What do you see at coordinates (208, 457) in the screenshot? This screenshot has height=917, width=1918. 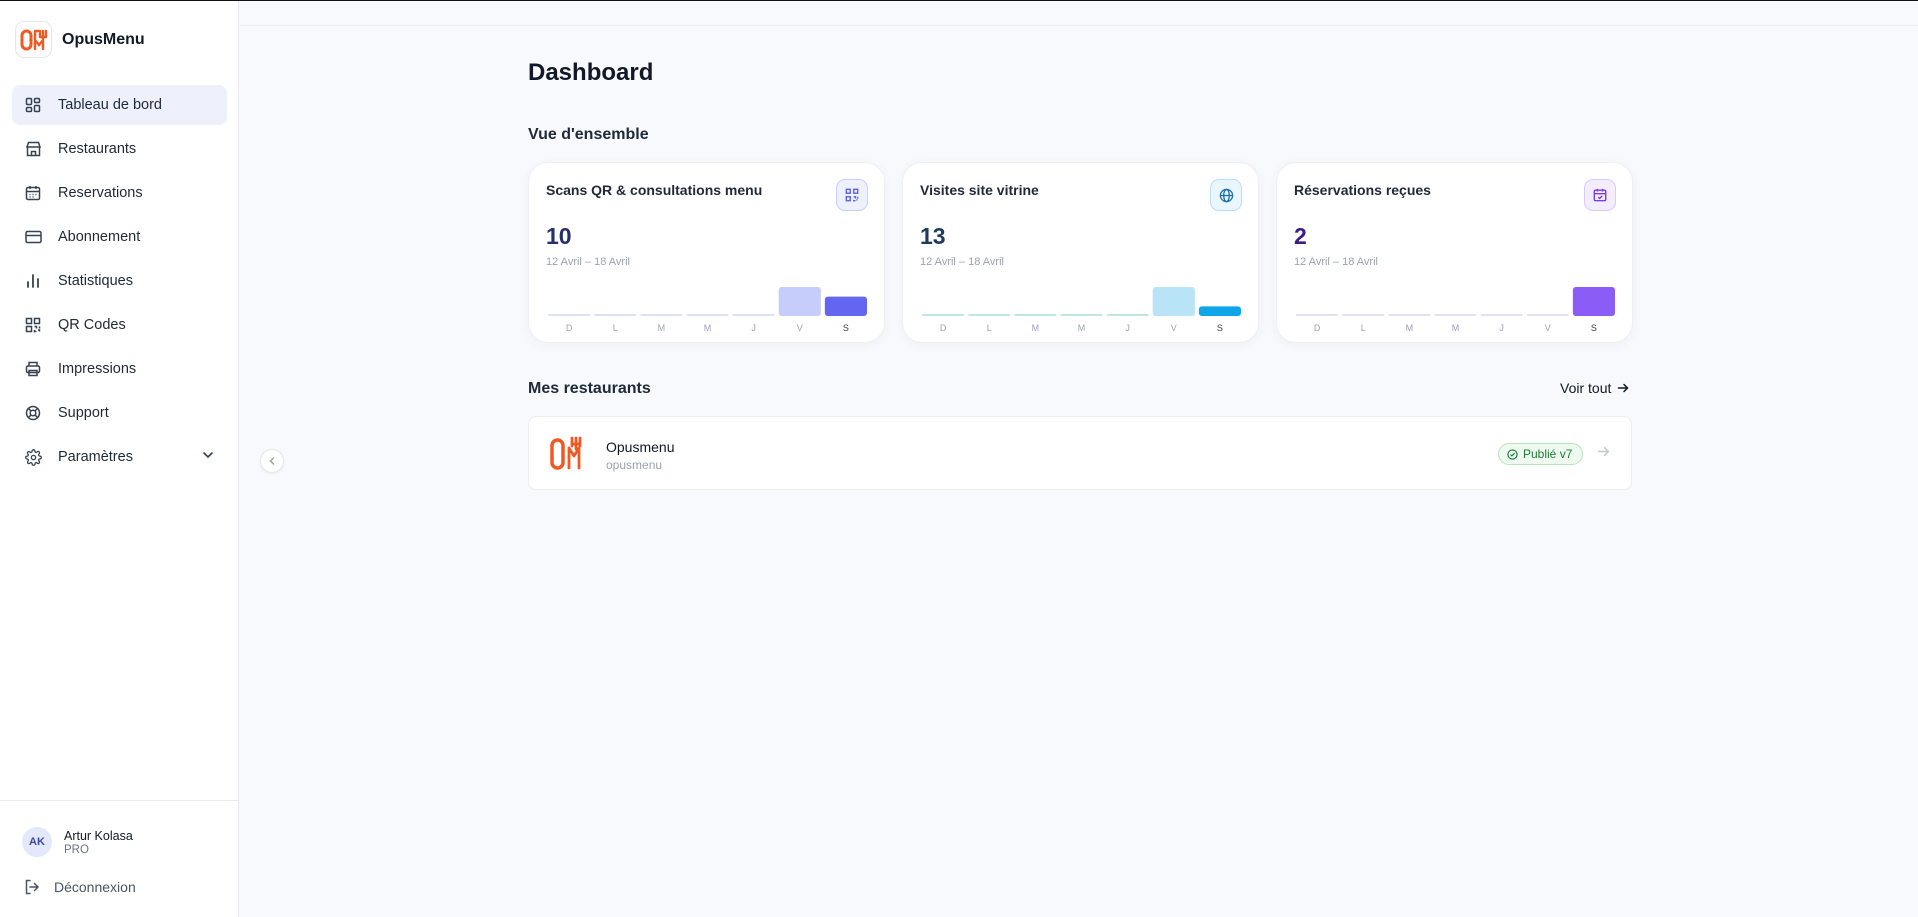 I see `chevron-down-icon` at bounding box center [208, 457].